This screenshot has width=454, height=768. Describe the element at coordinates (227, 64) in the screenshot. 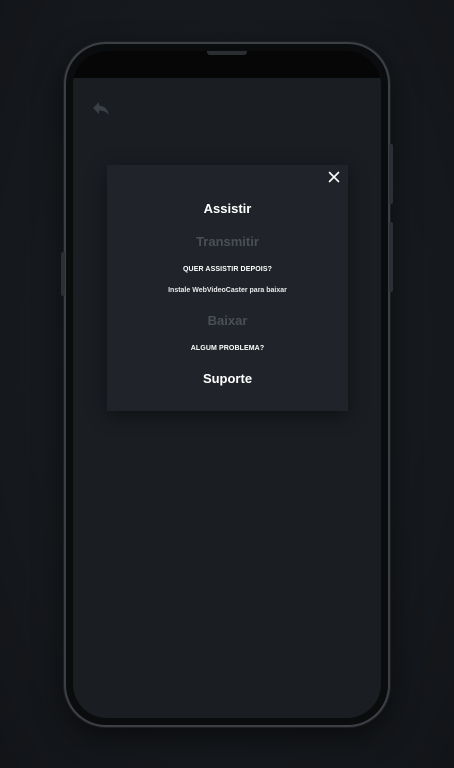

I see `status-bar` at that location.